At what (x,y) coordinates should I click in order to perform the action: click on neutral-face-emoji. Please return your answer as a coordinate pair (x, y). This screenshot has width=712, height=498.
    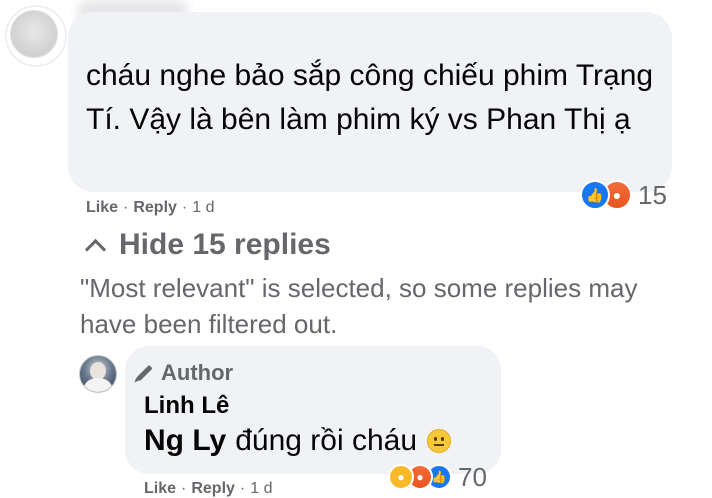
    Looking at the image, I should click on (439, 441).